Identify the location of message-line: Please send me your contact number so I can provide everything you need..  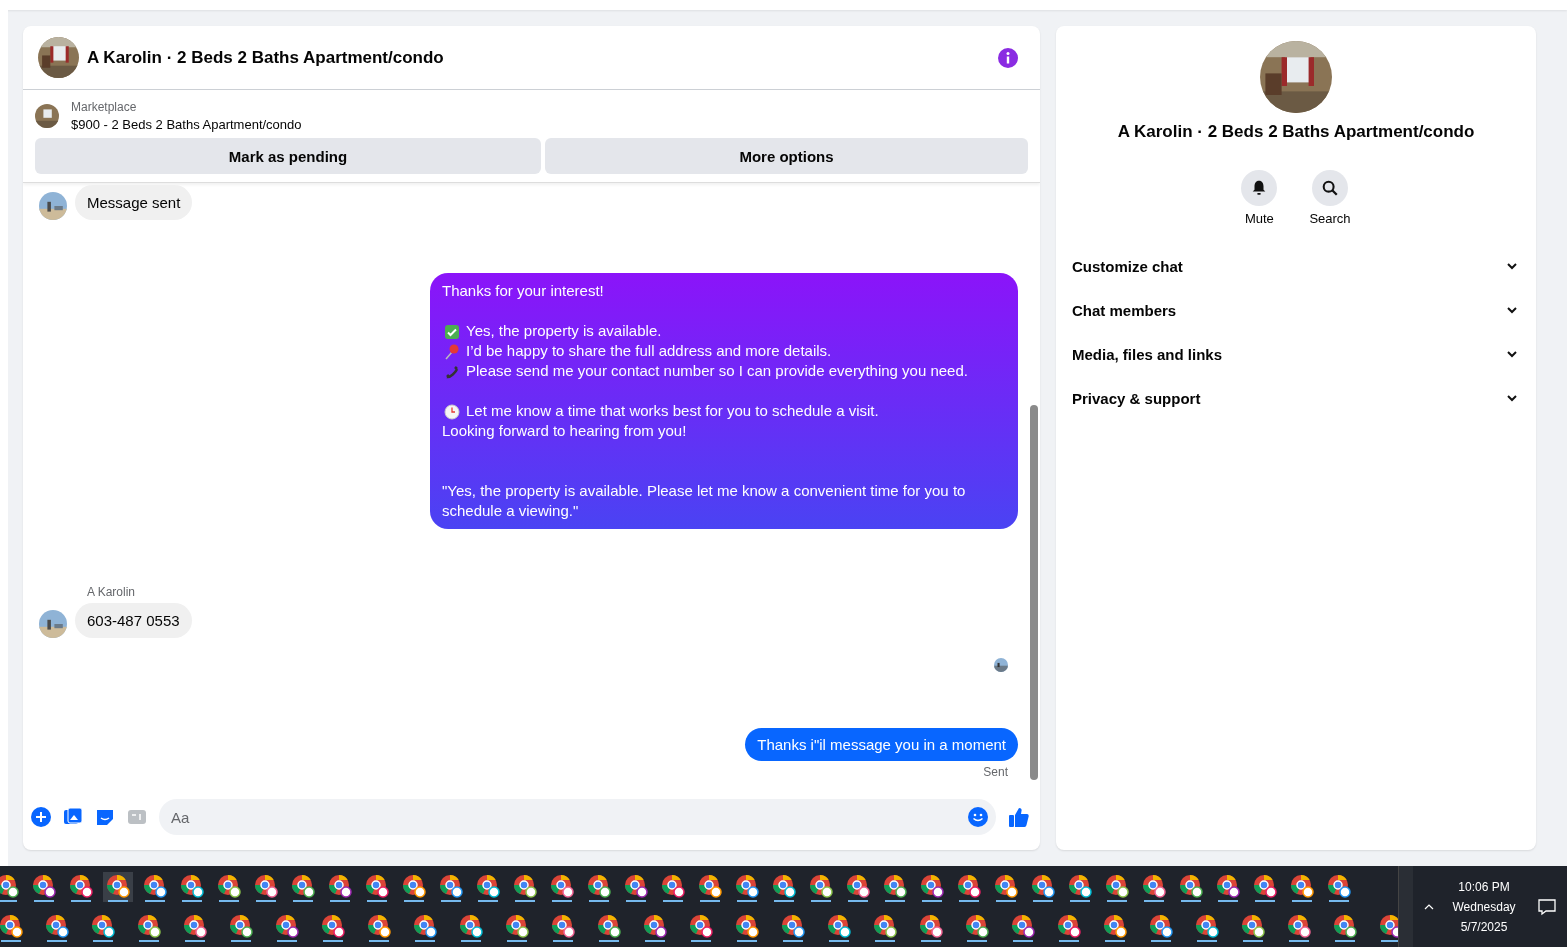
(717, 371).